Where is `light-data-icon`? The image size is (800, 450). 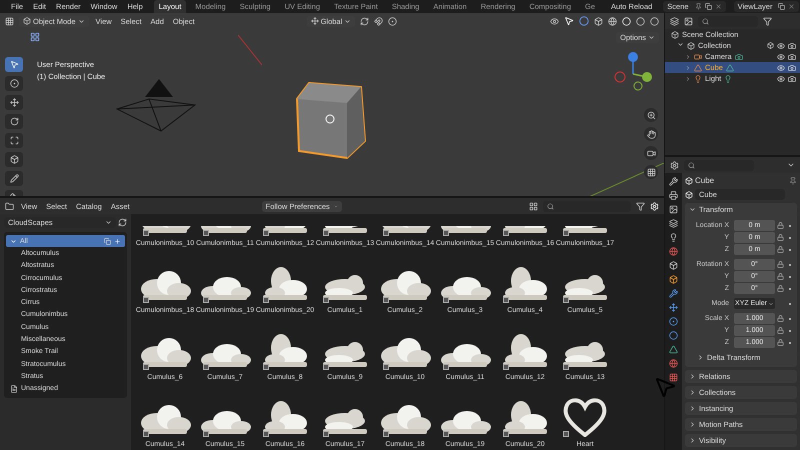
light-data-icon is located at coordinates (728, 78).